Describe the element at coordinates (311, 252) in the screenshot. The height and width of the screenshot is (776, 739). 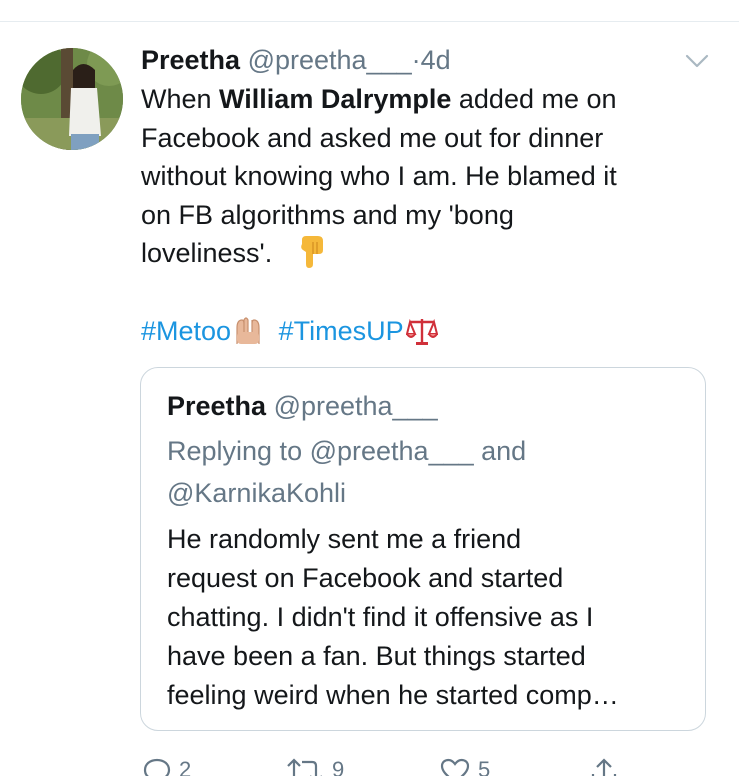
I see `backhand-index-pointing-down-icon` at that location.